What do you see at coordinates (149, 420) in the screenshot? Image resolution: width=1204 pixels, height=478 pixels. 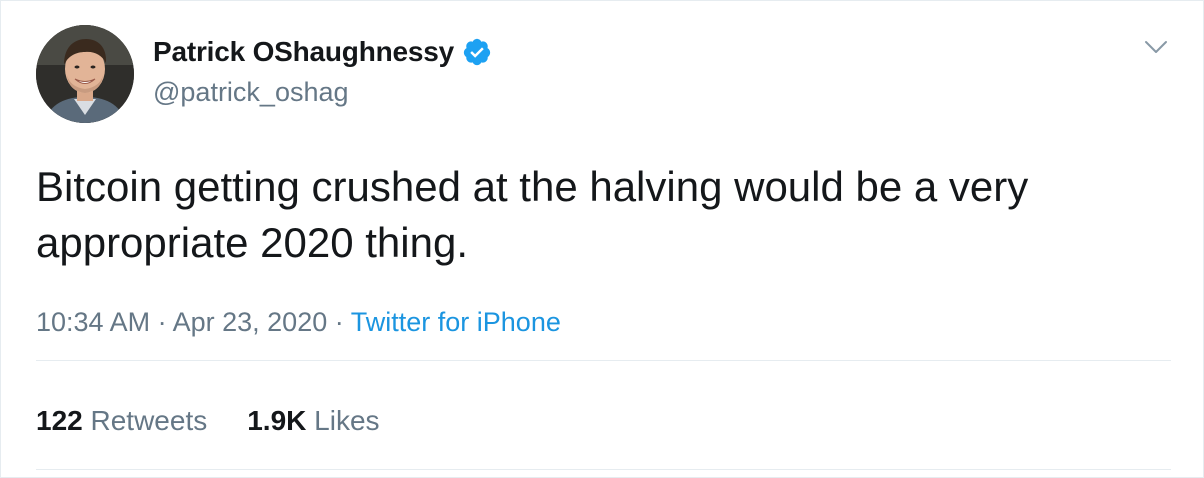 I see `retweets-label: Retweets` at bounding box center [149, 420].